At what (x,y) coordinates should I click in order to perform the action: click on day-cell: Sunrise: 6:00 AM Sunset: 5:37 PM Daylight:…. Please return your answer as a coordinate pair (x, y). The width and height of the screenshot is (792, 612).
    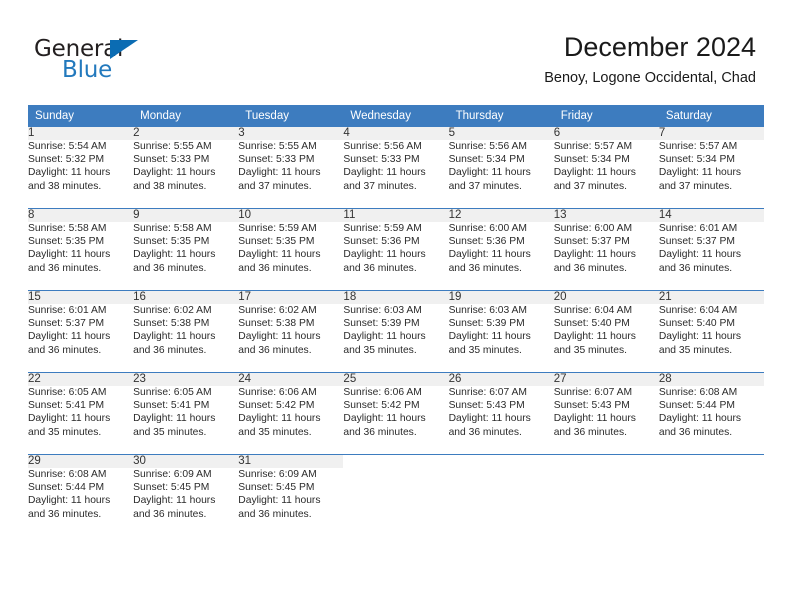
    Looking at the image, I should click on (606, 251).